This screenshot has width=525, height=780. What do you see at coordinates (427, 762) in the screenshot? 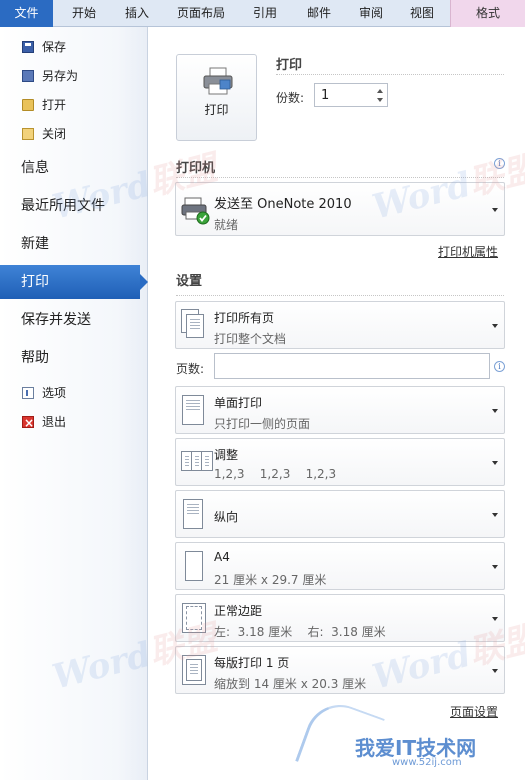
I see `site-url-text: www.52ij.com` at bounding box center [427, 762].